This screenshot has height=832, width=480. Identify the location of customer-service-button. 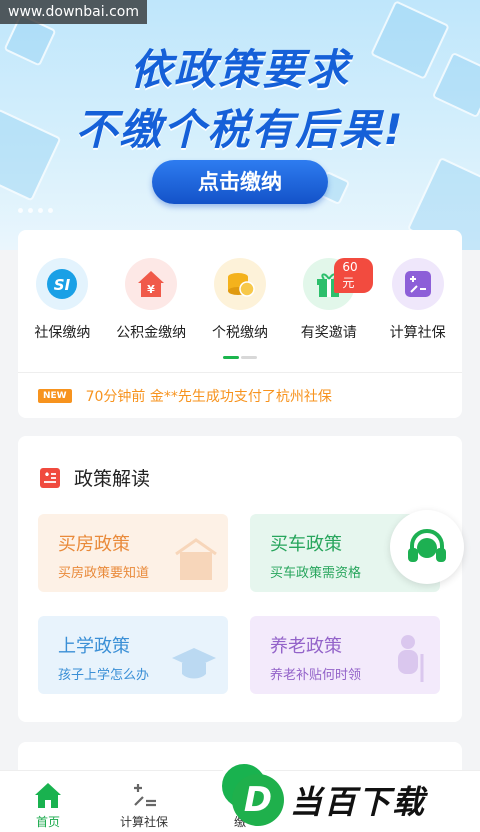
(427, 547).